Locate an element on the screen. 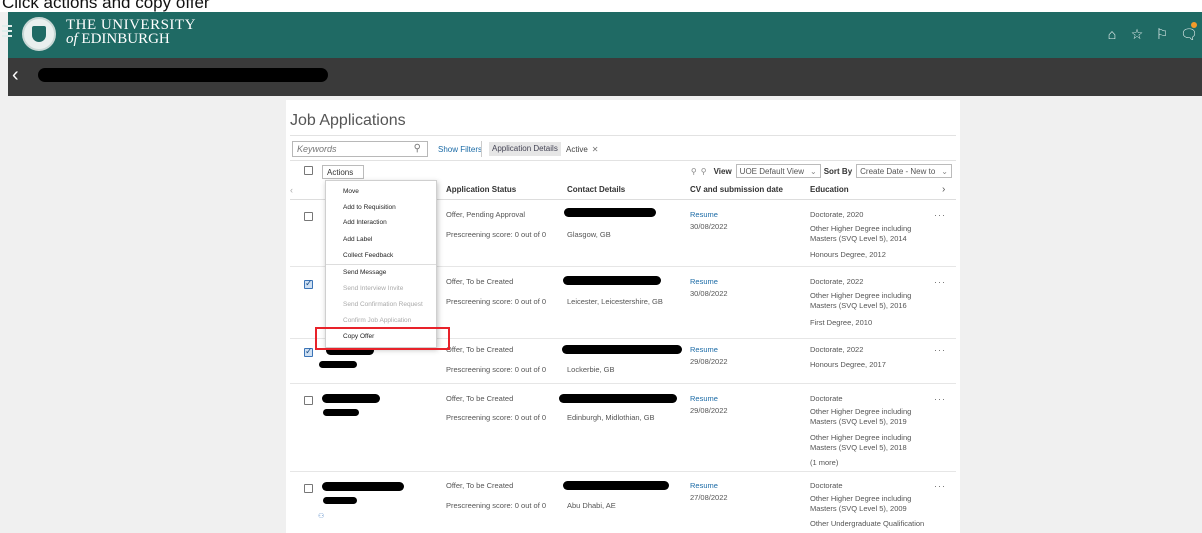 This screenshot has height=533, width=1202. brand-line2: of EDINBURGH is located at coordinates (131, 39).